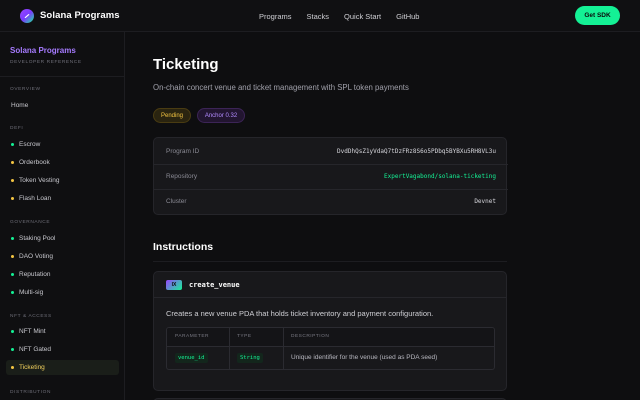 This screenshot has width=640, height=400. What do you see at coordinates (62, 76) in the screenshot?
I see `sidebar-divider` at bounding box center [62, 76].